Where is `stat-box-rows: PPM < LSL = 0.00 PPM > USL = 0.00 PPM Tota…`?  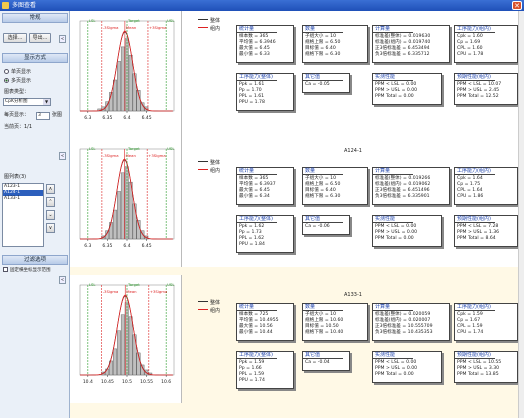
stat-box-rows: PPM < LSL = 0.00 PPM > USL = 0.00 PPM Tota… is located at coordinates (395, 369).